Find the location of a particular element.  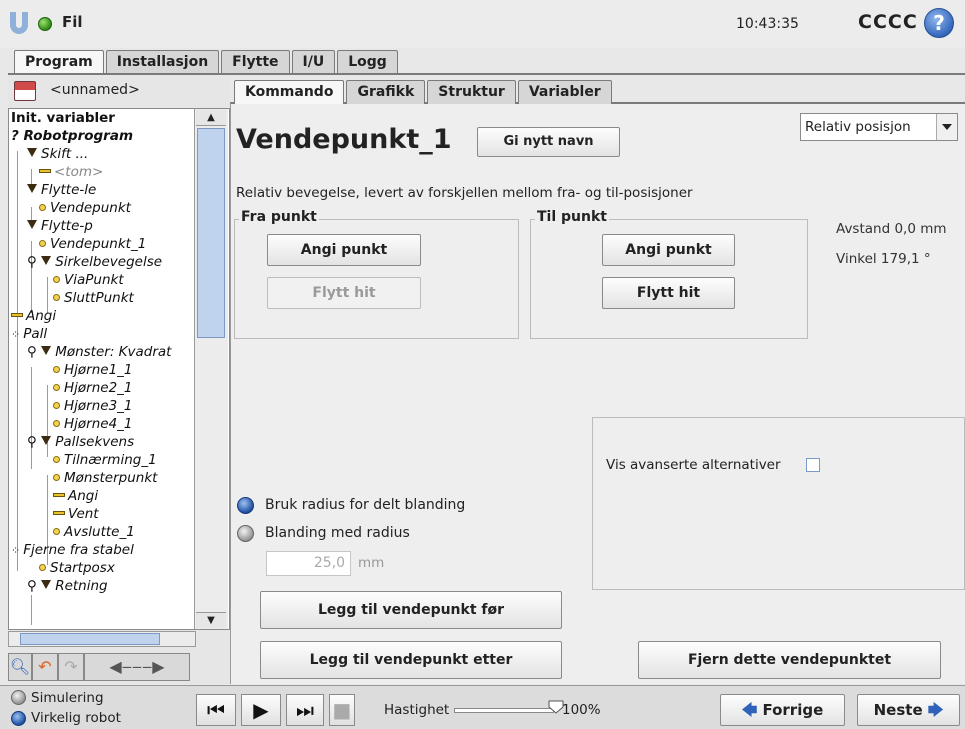

top-bar is located at coordinates (482, 24).